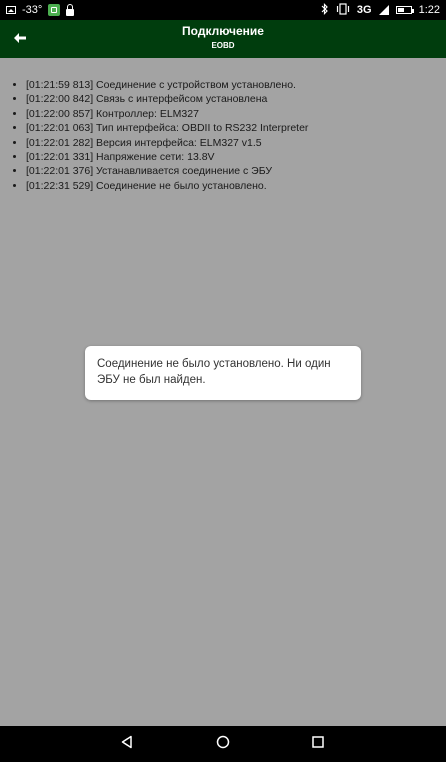  Describe the element at coordinates (404, 10) in the screenshot. I see `battery-icon` at that location.